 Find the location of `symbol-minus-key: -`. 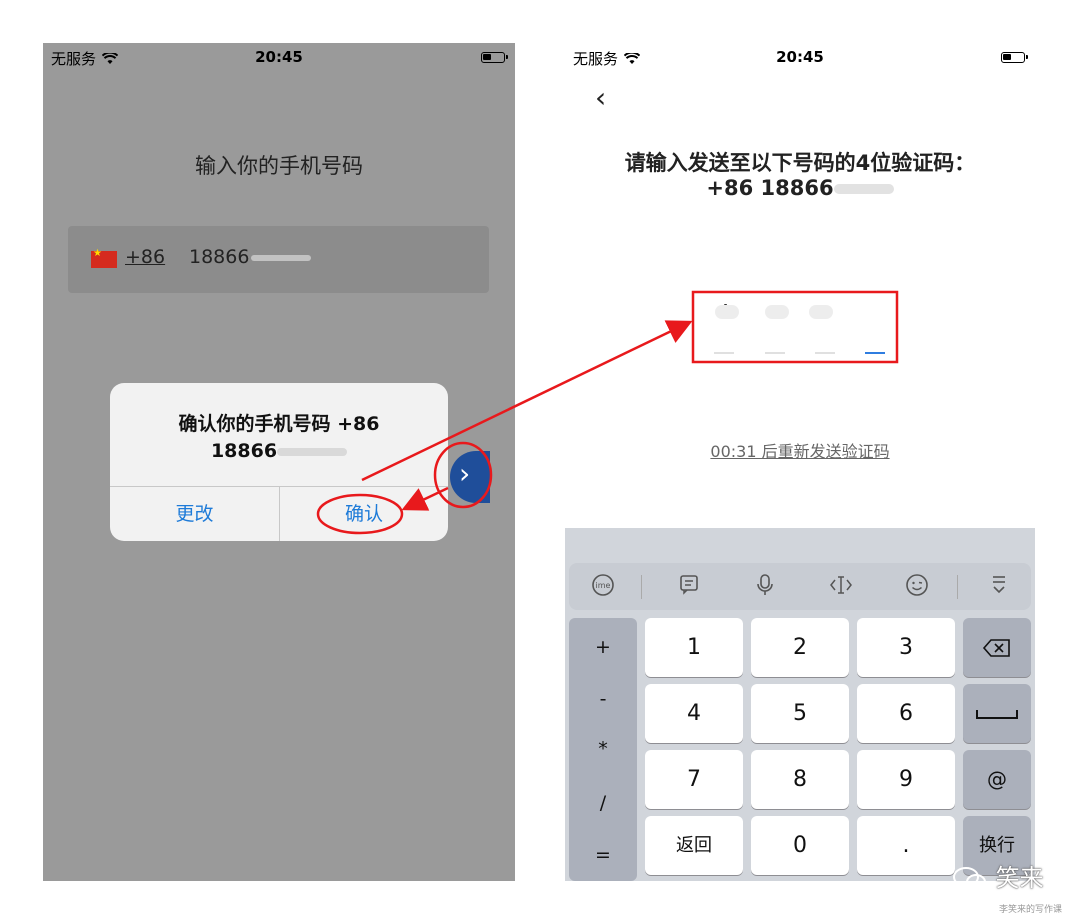

symbol-minus-key: - is located at coordinates (603, 699).